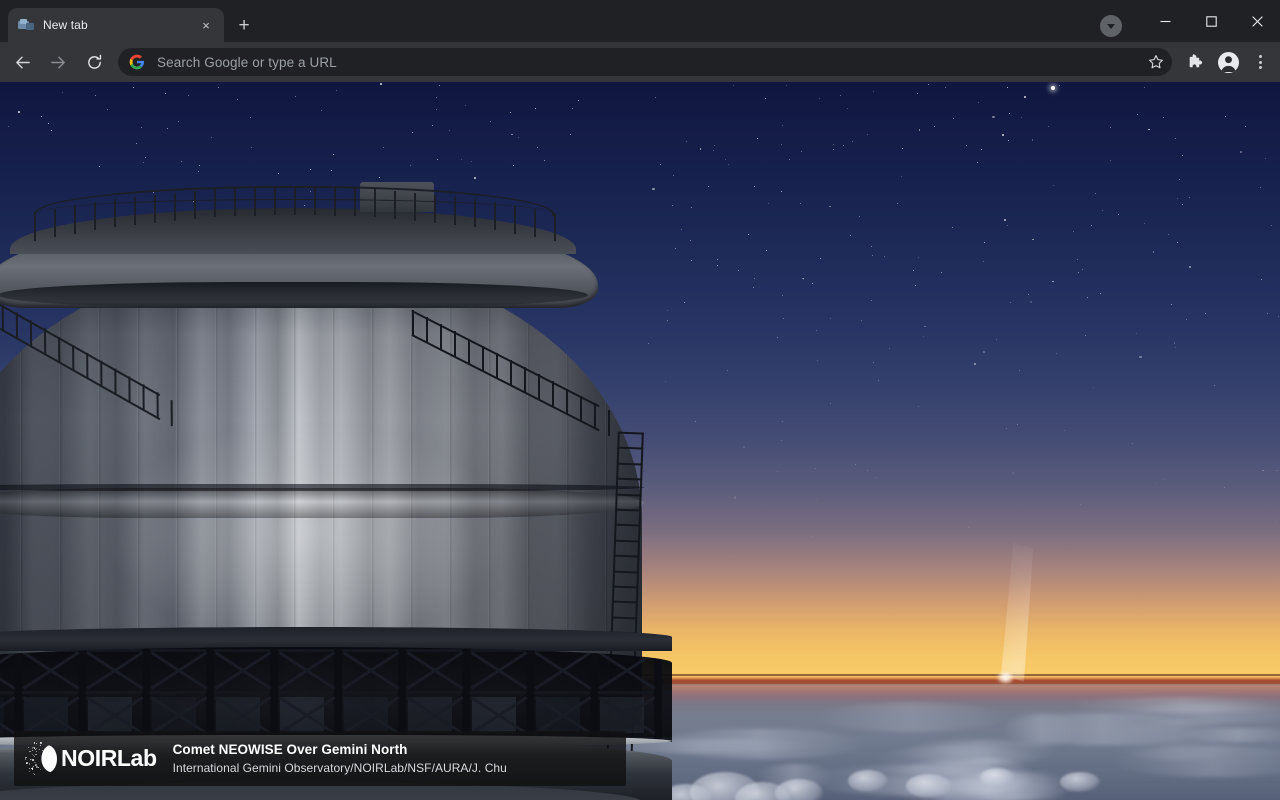 Image resolution: width=1280 pixels, height=800 pixels. I want to click on noirlab-logo: NOIRLab, so click(90, 758).